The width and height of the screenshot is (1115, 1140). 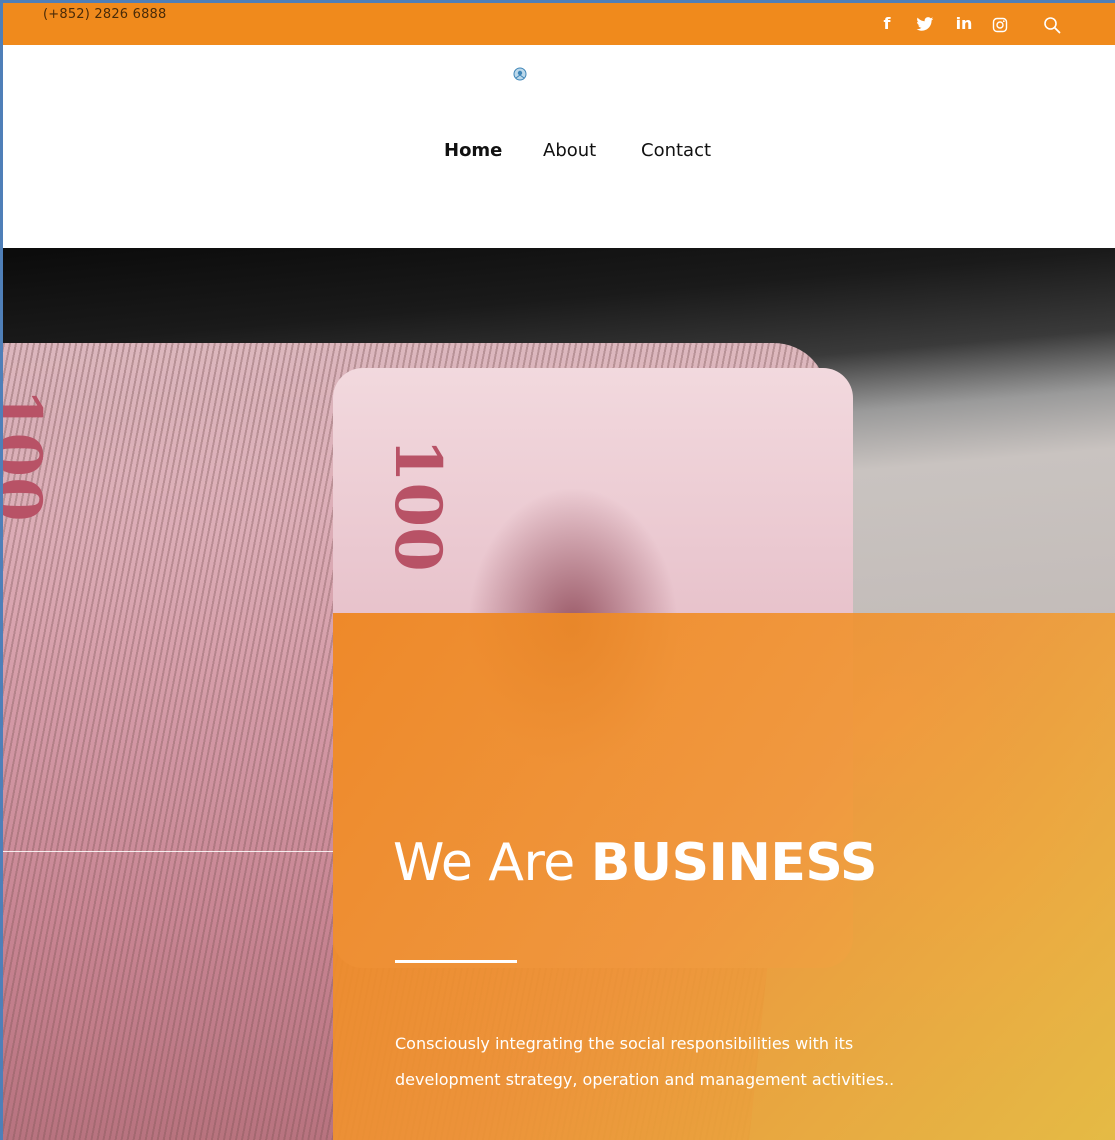 I want to click on main-nav: Home About Contact, so click(x=559, y=155).